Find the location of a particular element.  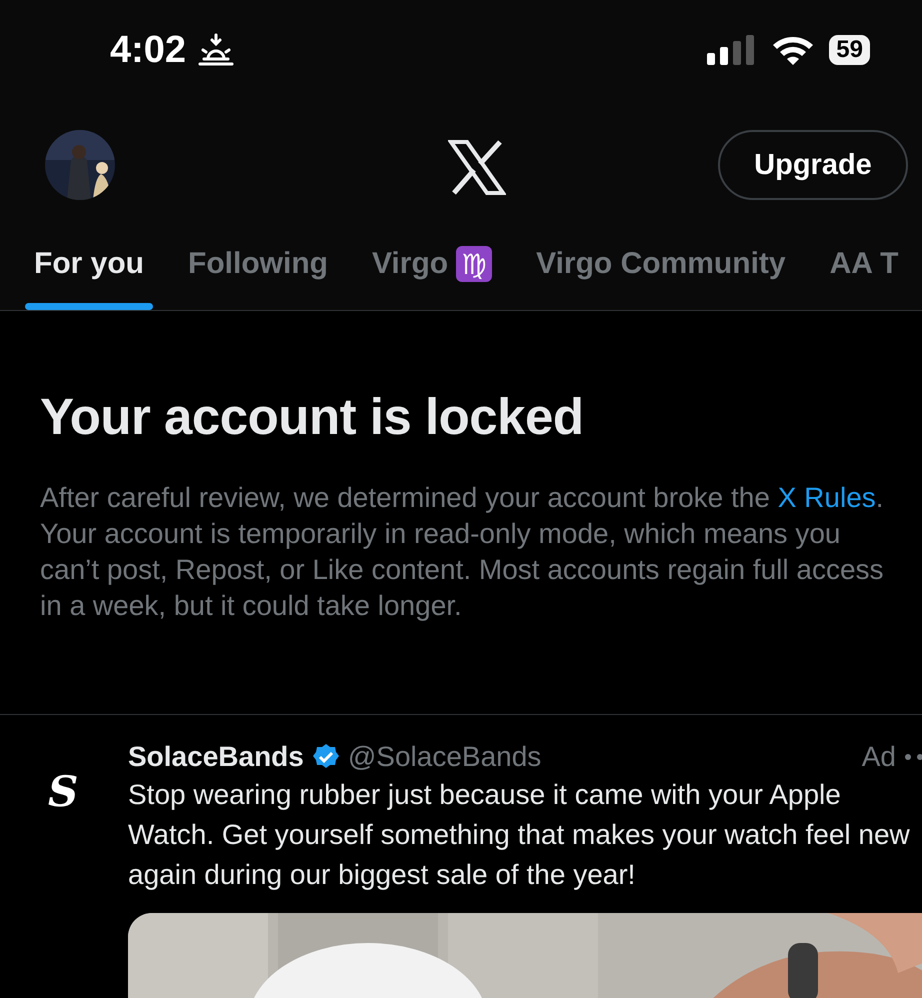

feed-tab: Following is located at coordinates (258, 270).